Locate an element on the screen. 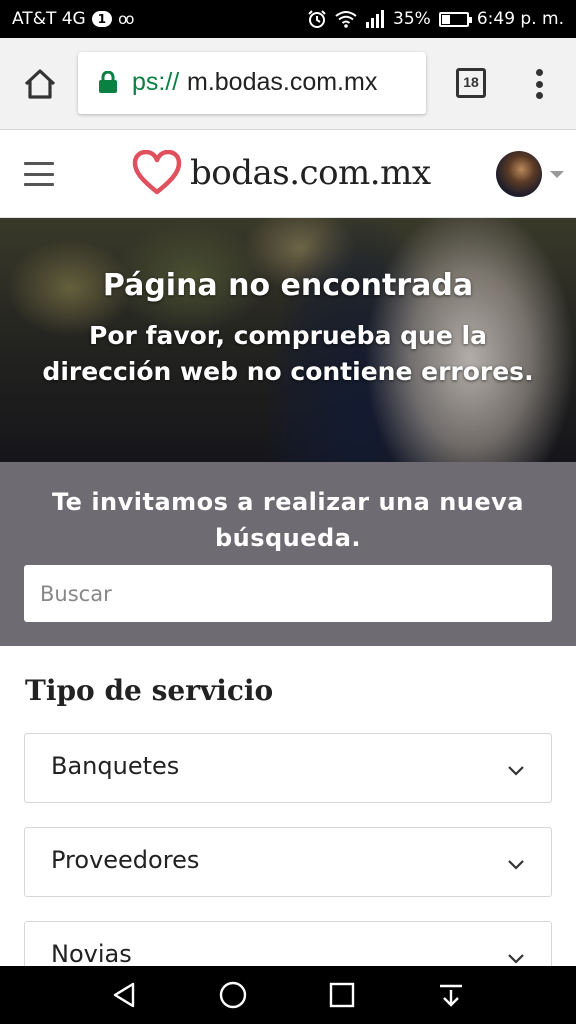 The height and width of the screenshot is (1024, 576). signal-icon is located at coordinates (375, 19).